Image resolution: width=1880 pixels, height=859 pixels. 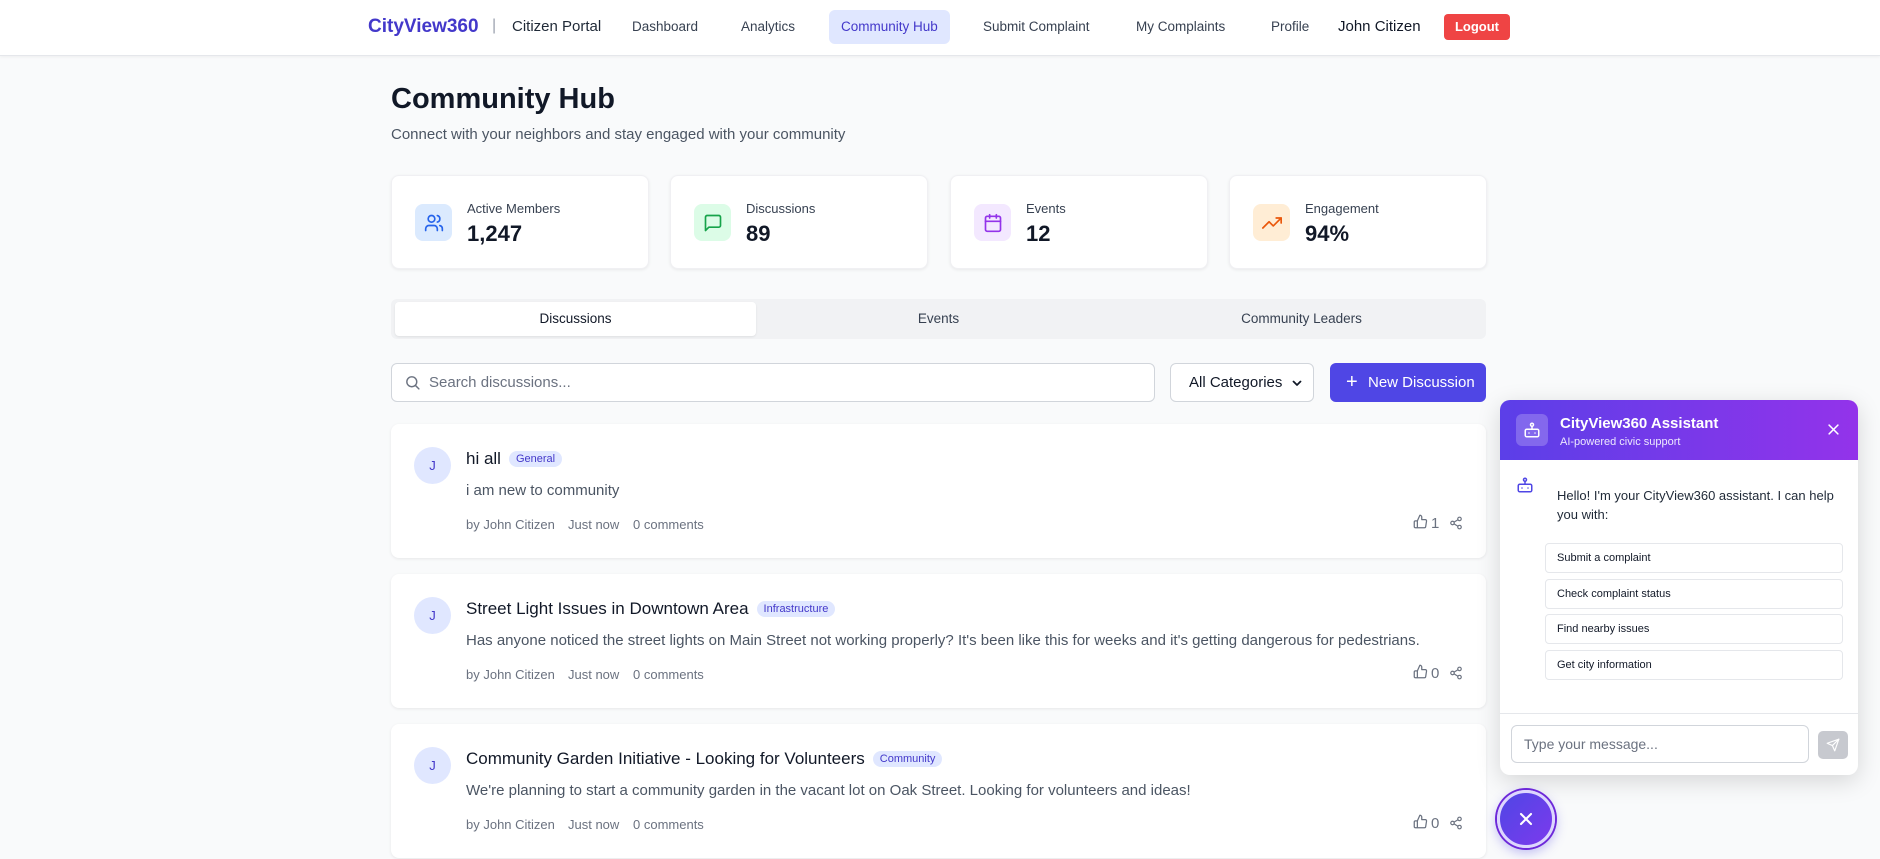 What do you see at coordinates (1525, 487) in the screenshot?
I see `bot-avatar-icon` at bounding box center [1525, 487].